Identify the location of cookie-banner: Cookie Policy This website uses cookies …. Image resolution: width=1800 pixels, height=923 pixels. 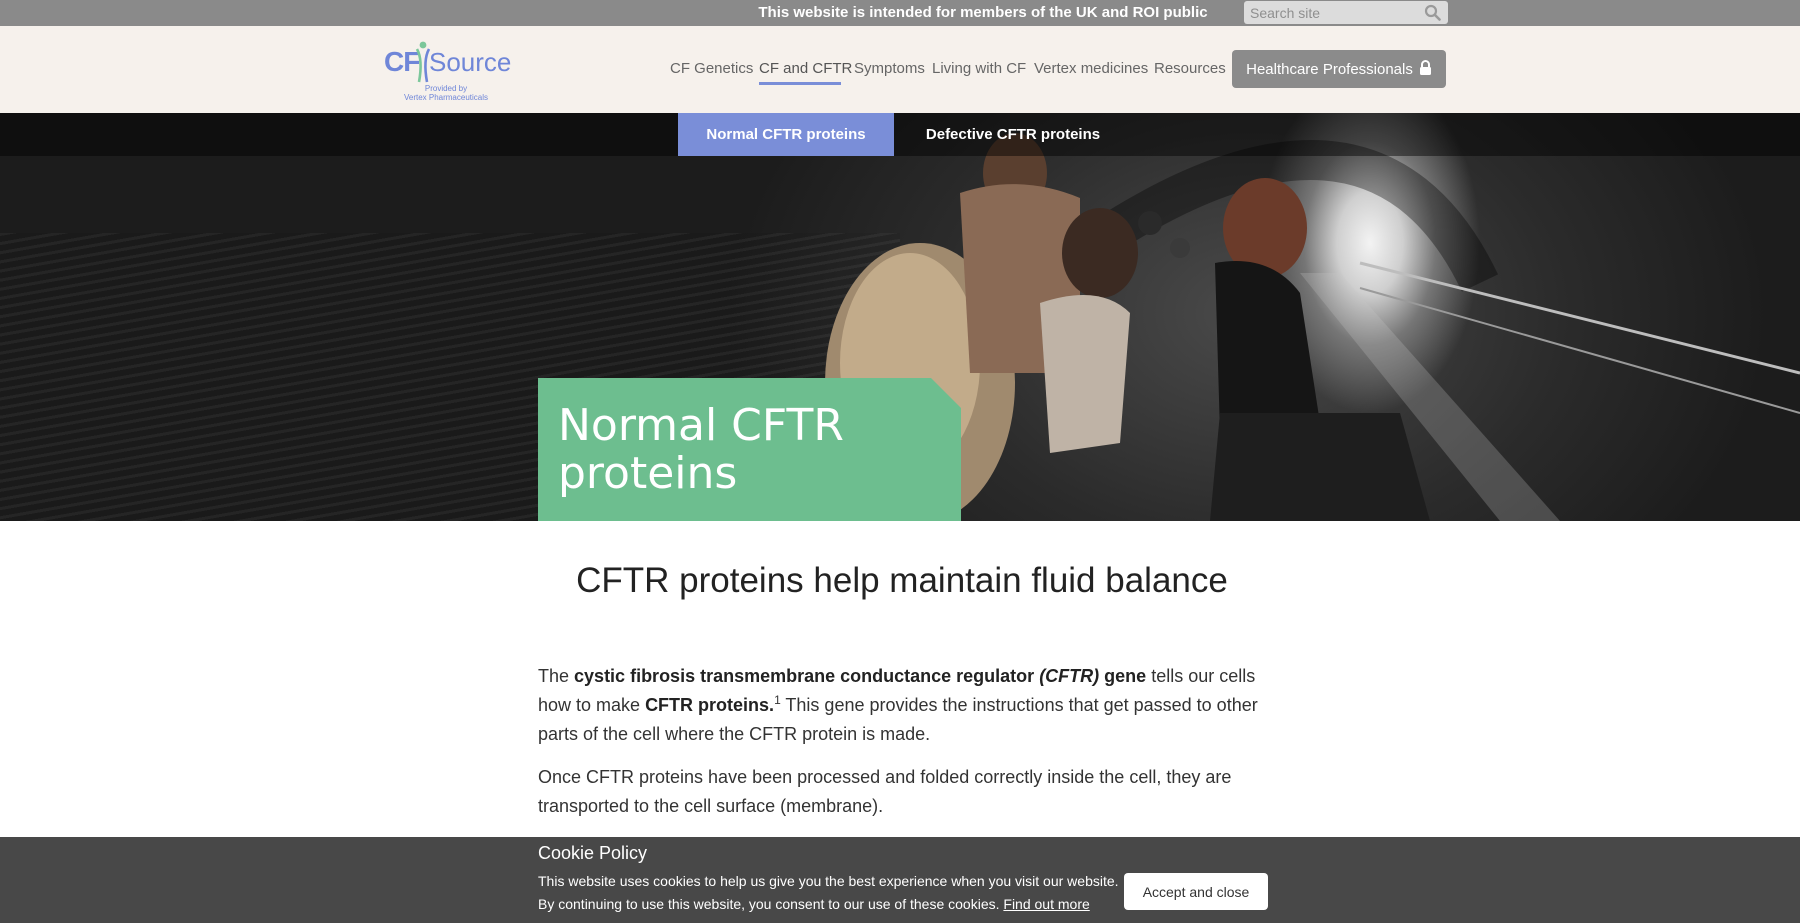
(900, 880).